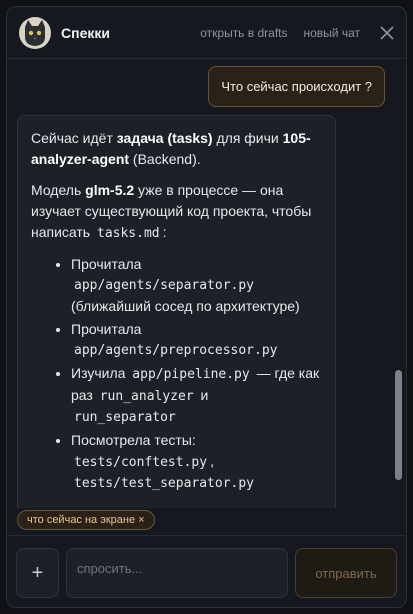 This screenshot has height=614, width=413. Describe the element at coordinates (128, 233) in the screenshot. I see `inline-code: tasks.md` at that location.